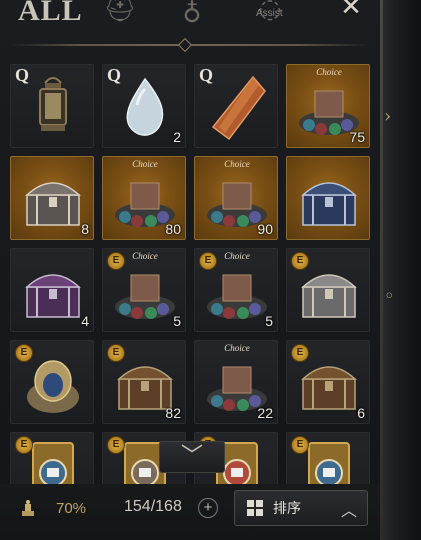 This screenshot has height=540, width=421. I want to click on item-slot-choice-armor-set: Choice 90, so click(236, 198).